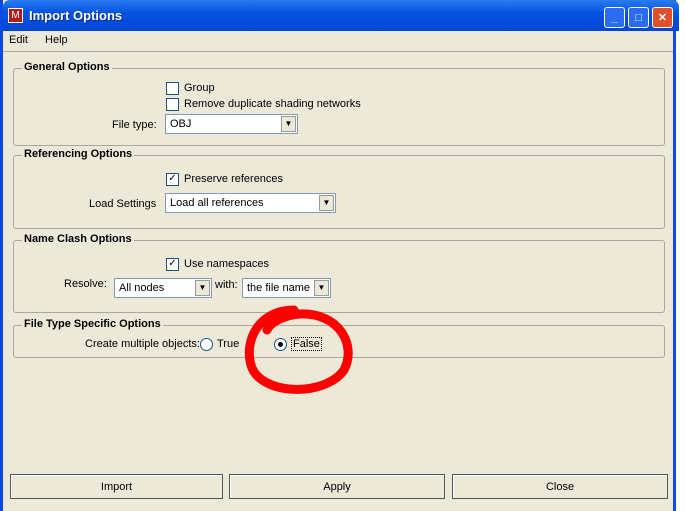  I want to click on menu-bar: Edit Help, so click(45, 40).